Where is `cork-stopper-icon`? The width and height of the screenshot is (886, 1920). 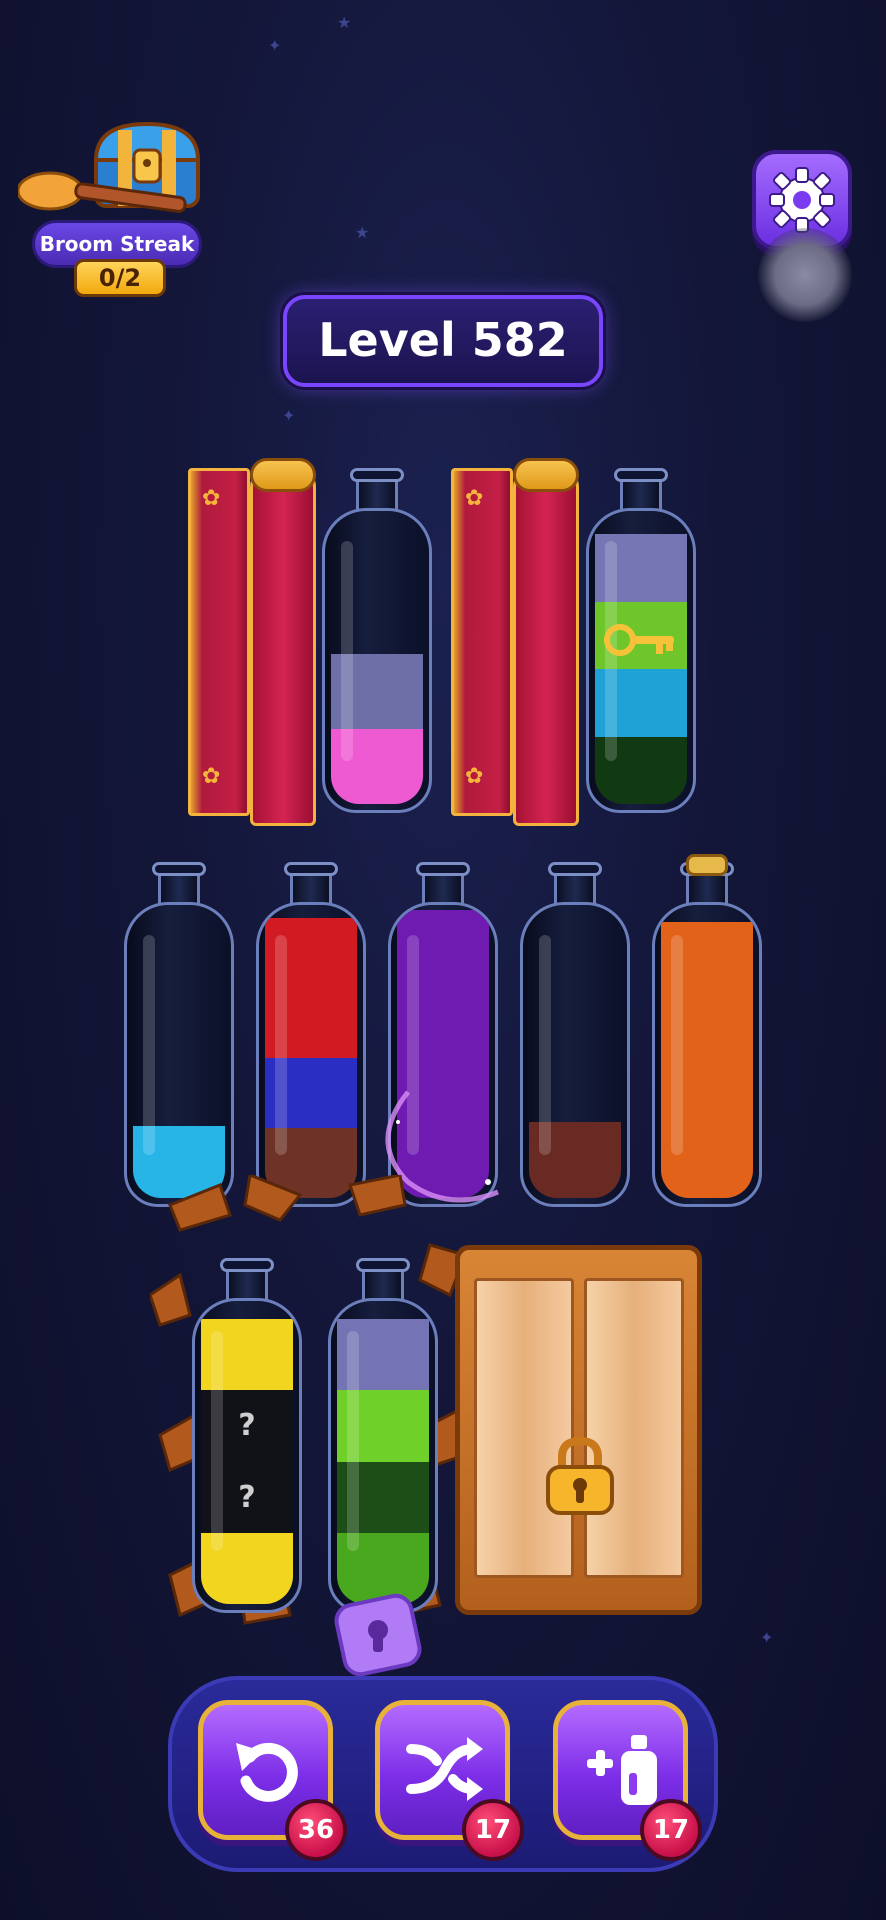
cork-stopper-icon is located at coordinates (707, 865).